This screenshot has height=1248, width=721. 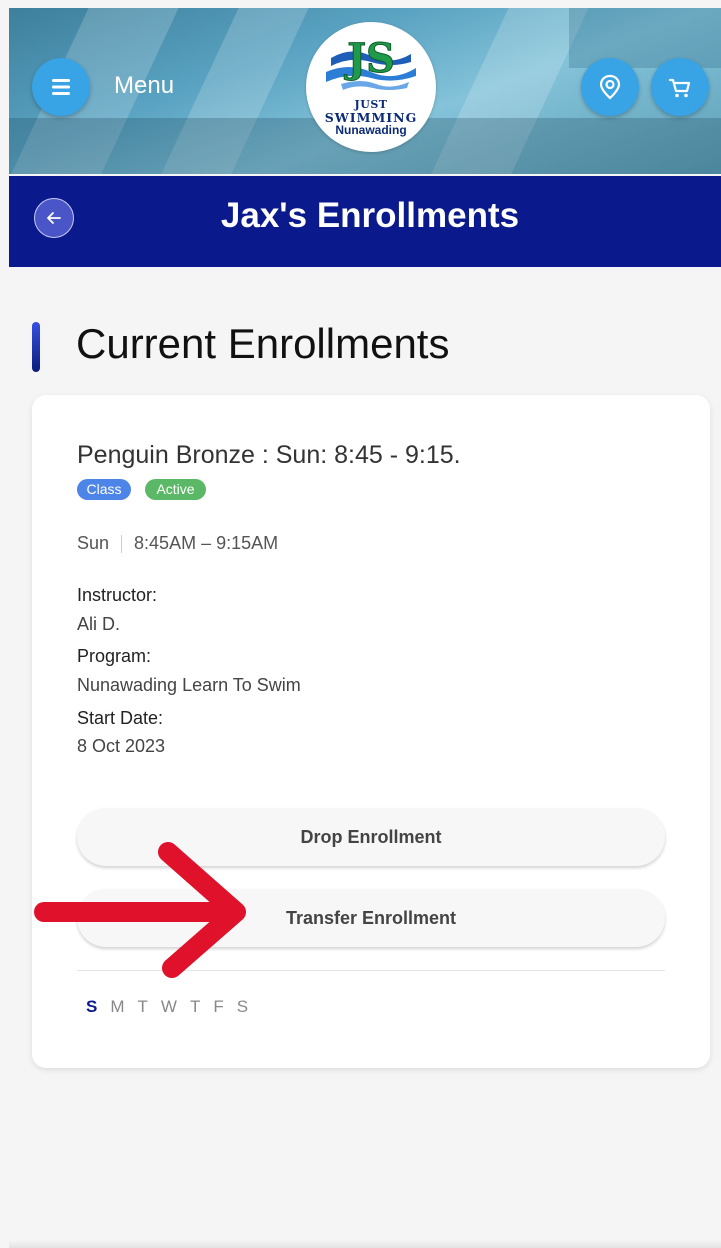 What do you see at coordinates (371, 837) in the screenshot?
I see `drop-enrollment-button: Drop Enrollment` at bounding box center [371, 837].